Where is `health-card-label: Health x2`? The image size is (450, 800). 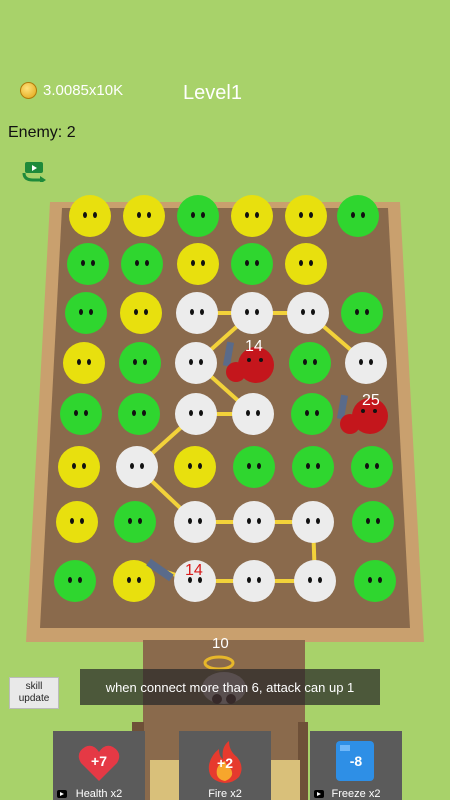 health-card-label: Health x2 is located at coordinates (99, 794).